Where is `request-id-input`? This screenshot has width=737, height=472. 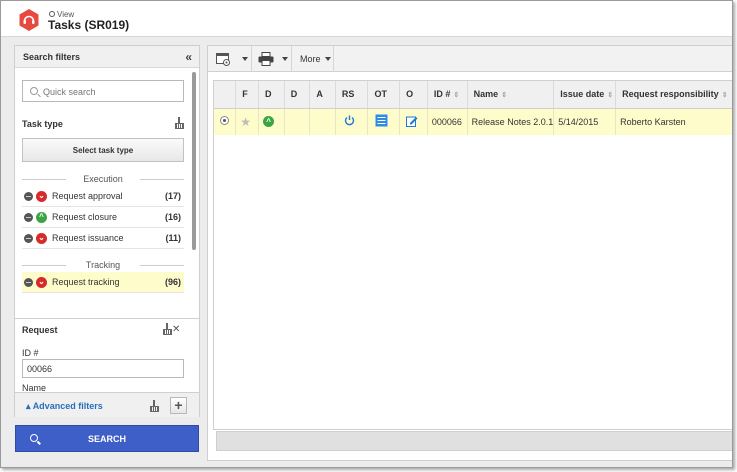 request-id-input is located at coordinates (103, 368).